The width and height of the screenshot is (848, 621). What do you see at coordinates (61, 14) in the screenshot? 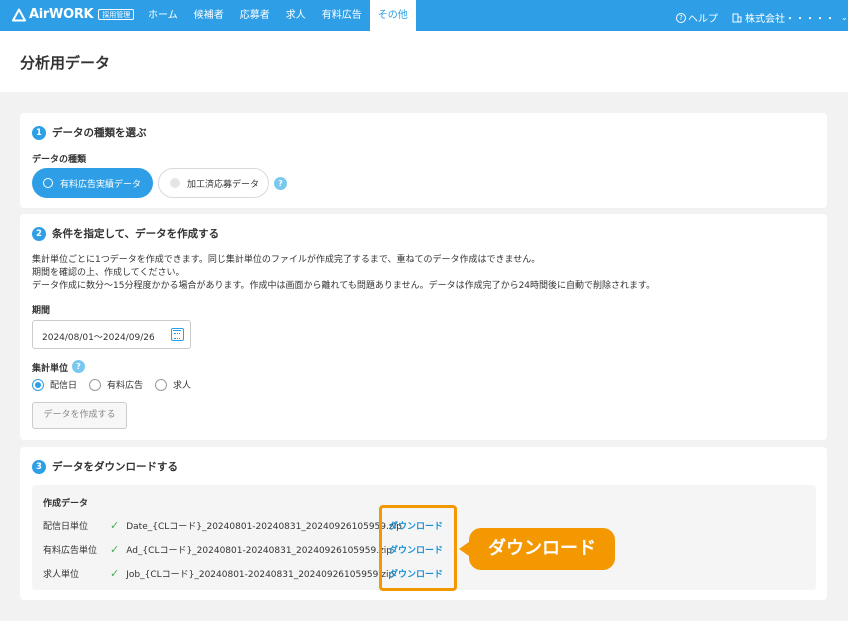
I see `logo-text: AirWORK` at bounding box center [61, 14].